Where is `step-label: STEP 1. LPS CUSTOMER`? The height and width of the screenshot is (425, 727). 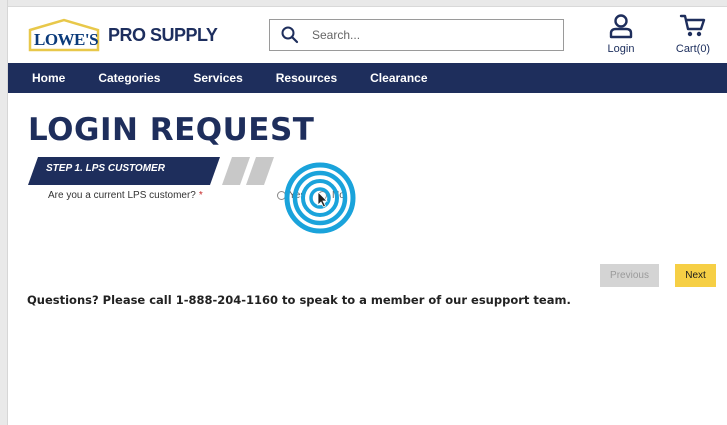
step-label: STEP 1. LPS CUSTOMER is located at coordinates (105, 168).